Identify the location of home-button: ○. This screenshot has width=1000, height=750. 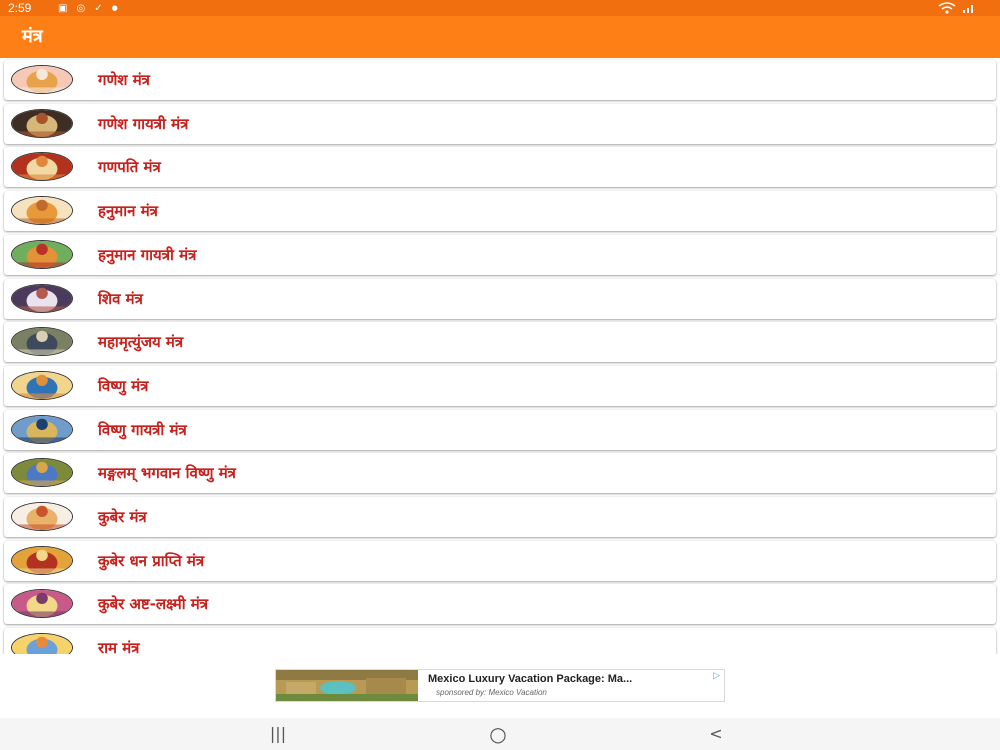
(498, 734).